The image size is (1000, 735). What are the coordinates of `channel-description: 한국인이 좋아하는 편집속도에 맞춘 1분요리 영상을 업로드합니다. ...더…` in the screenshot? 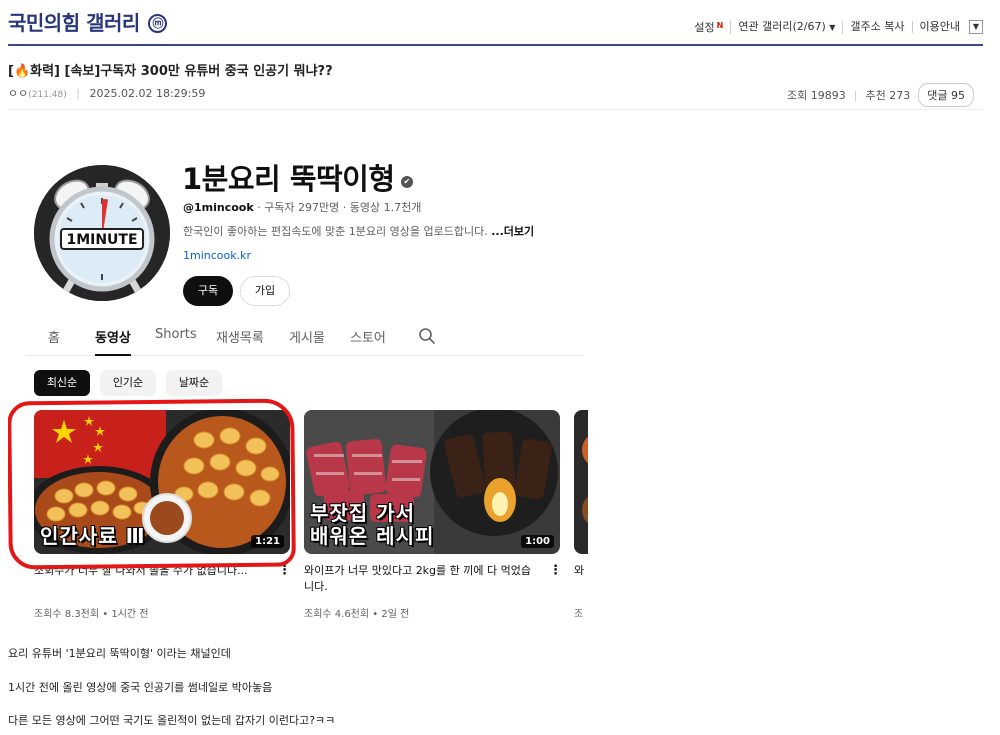 It's located at (358, 231).